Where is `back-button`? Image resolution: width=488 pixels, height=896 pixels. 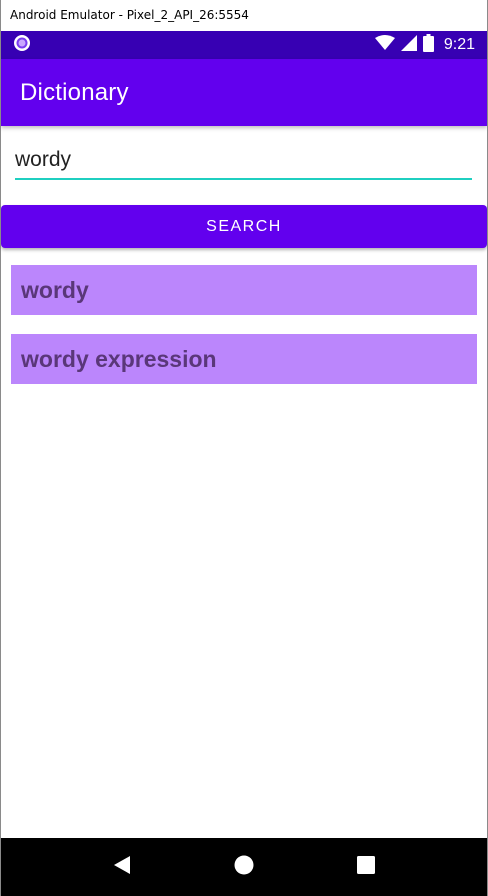
back-button is located at coordinates (122, 867).